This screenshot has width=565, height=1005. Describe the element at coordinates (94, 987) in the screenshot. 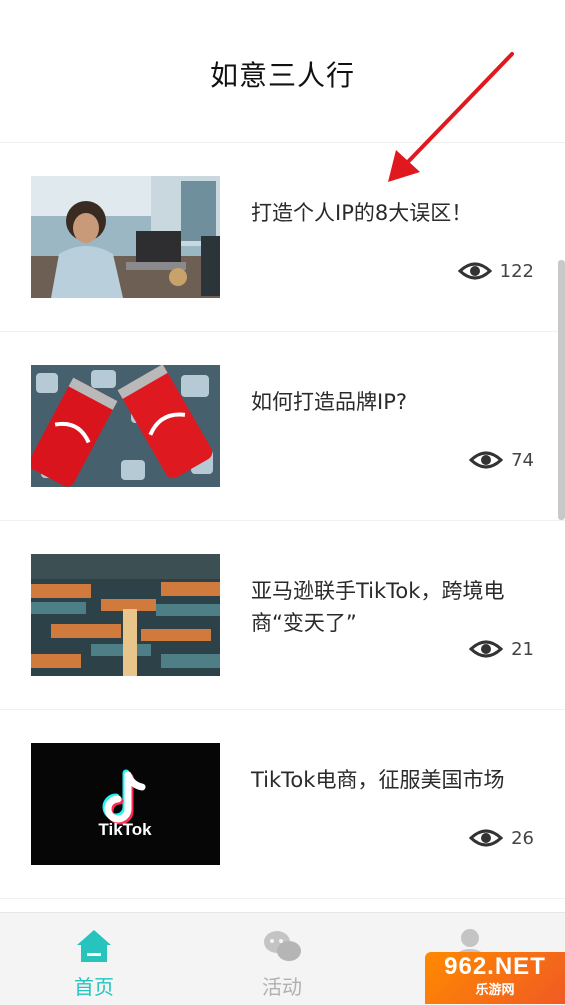

I see `tab-home-label: 首页` at that location.